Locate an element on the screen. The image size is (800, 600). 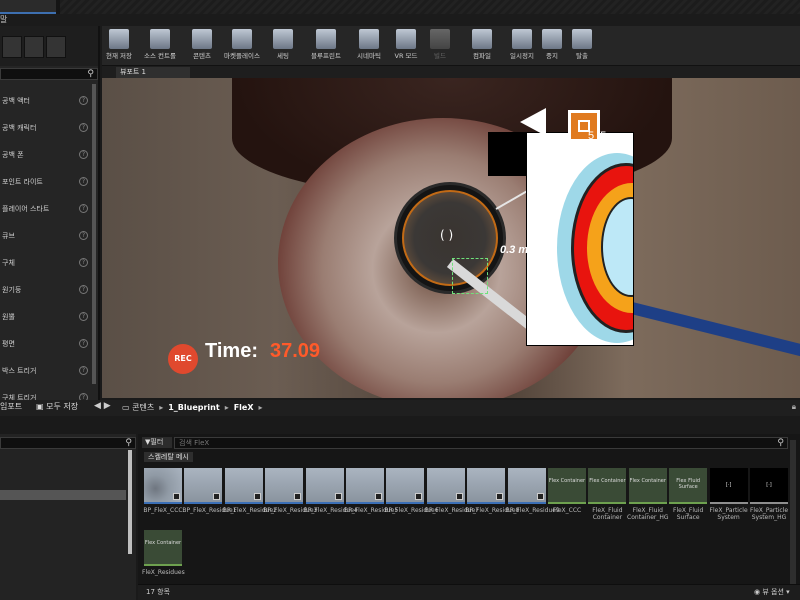
place-item: 큐브? is located at coordinates (46, 236).